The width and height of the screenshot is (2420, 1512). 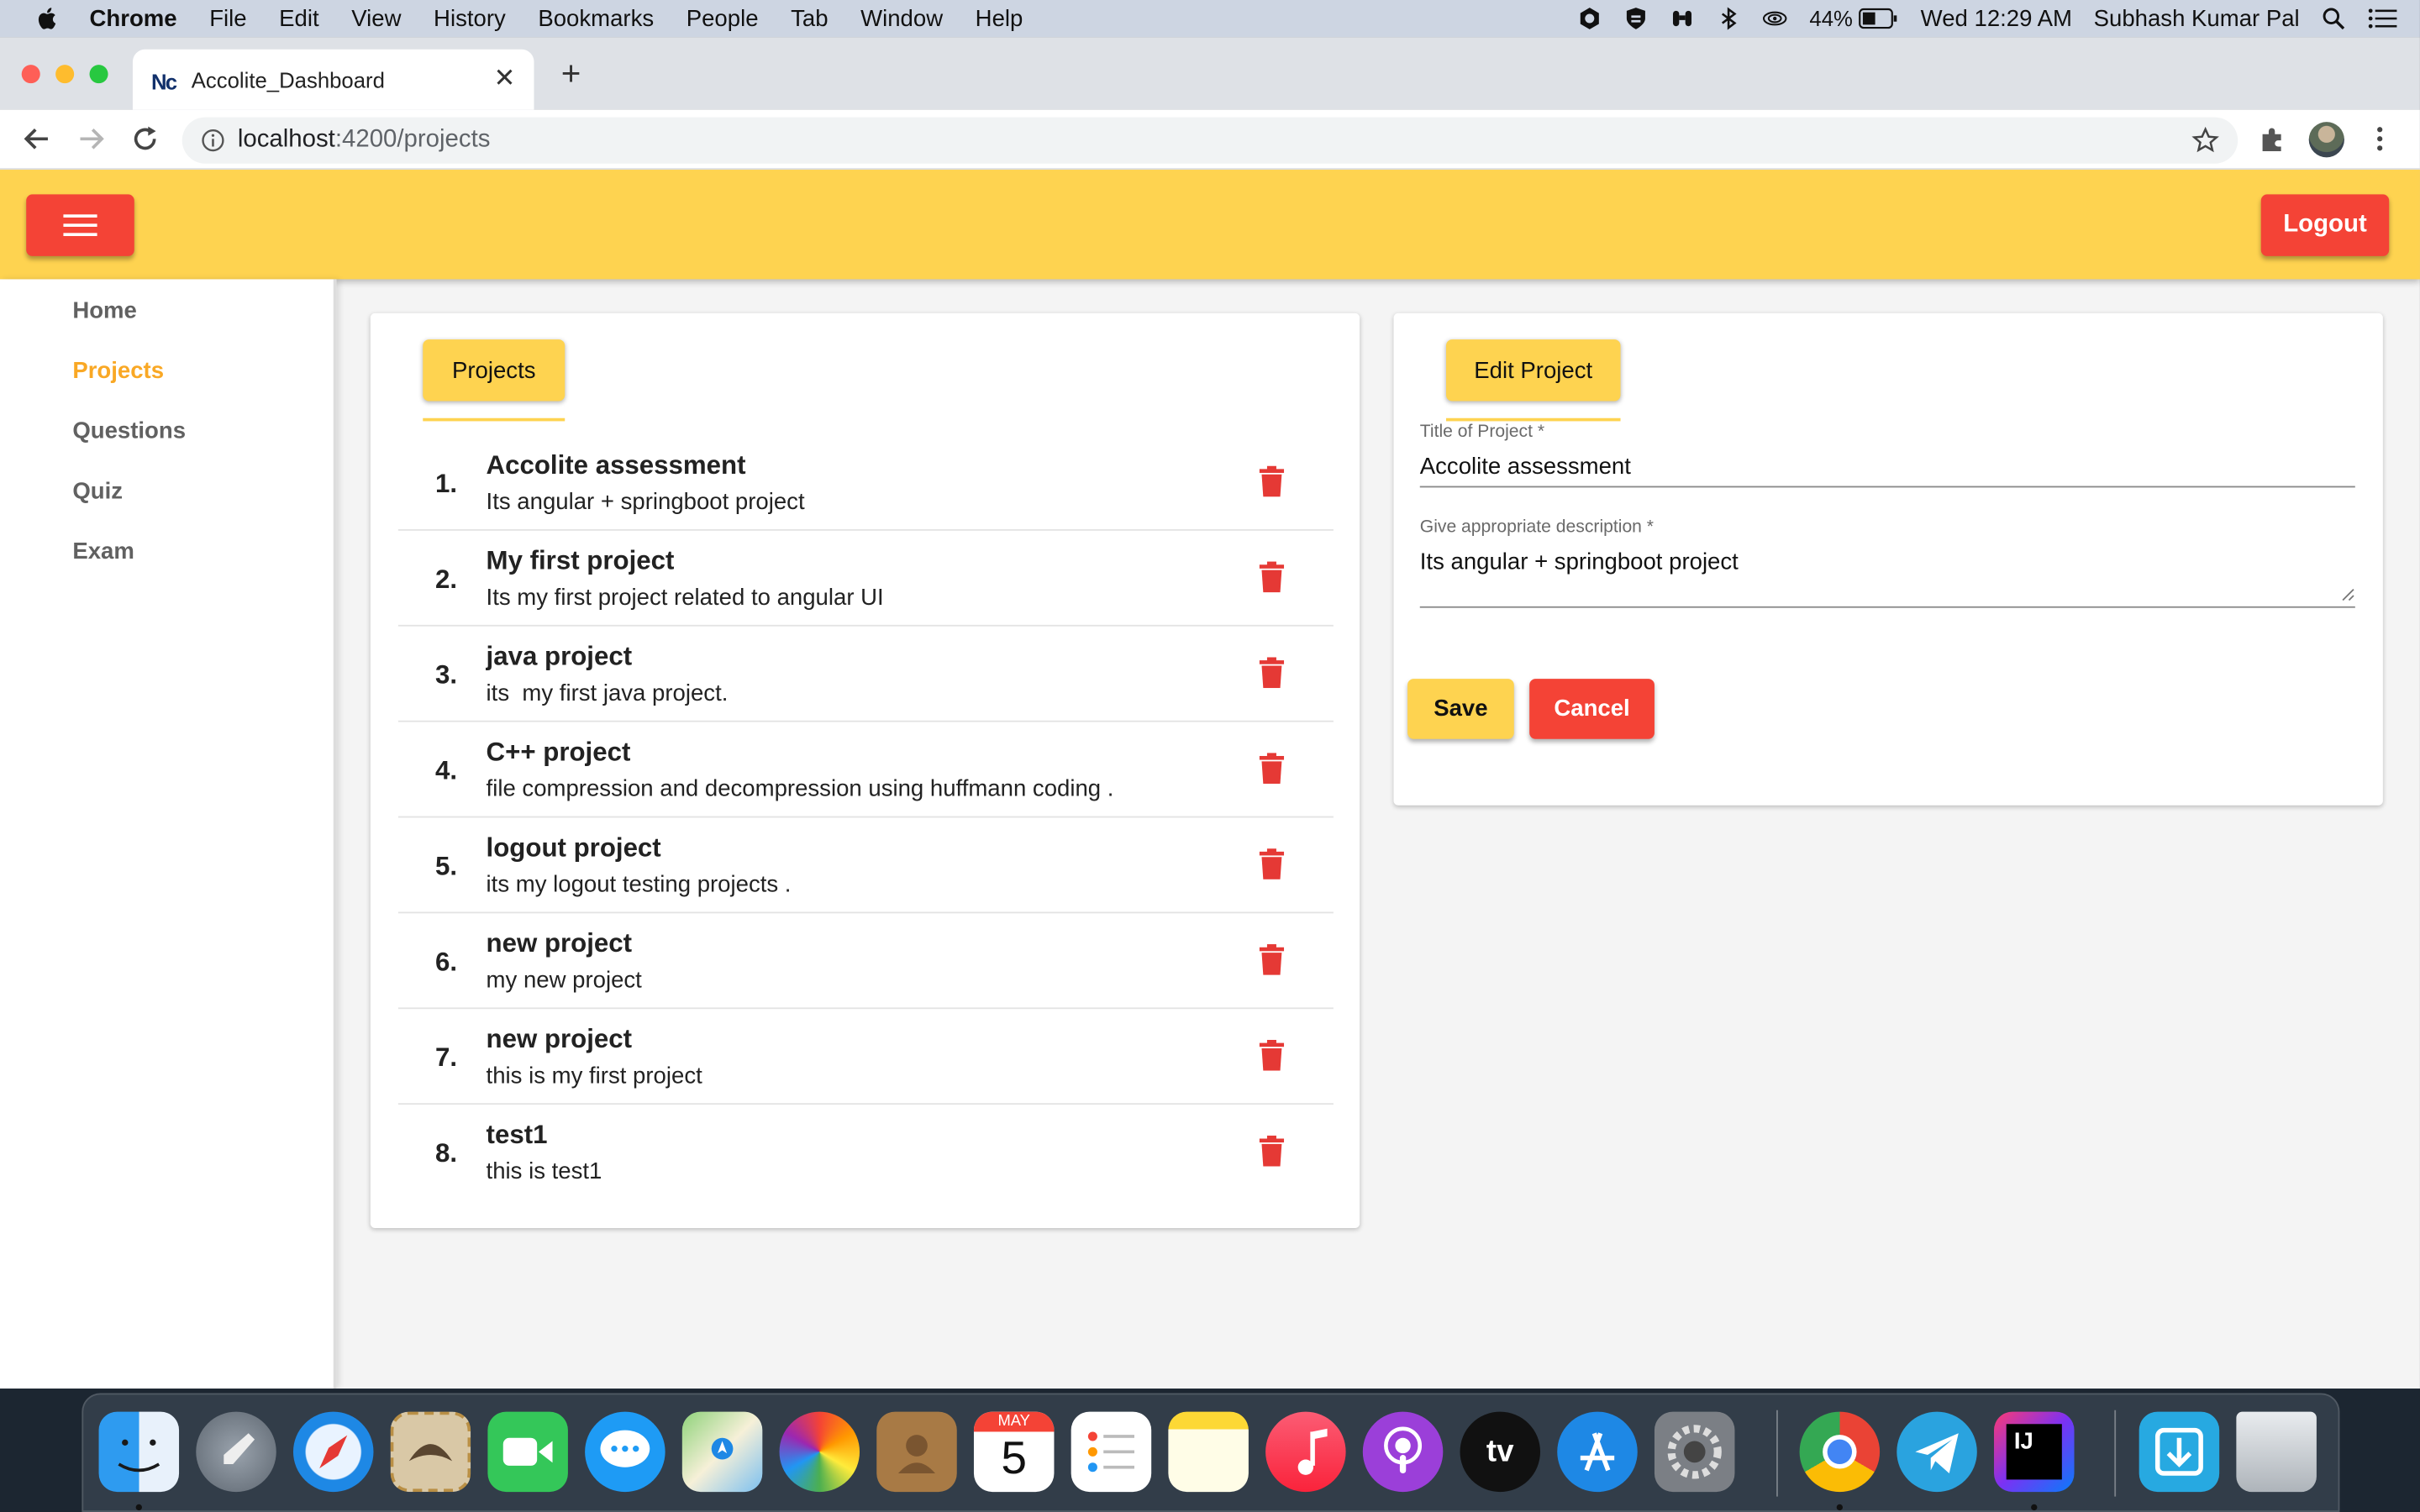 What do you see at coordinates (901, 18) in the screenshot?
I see `menu-window: Window` at bounding box center [901, 18].